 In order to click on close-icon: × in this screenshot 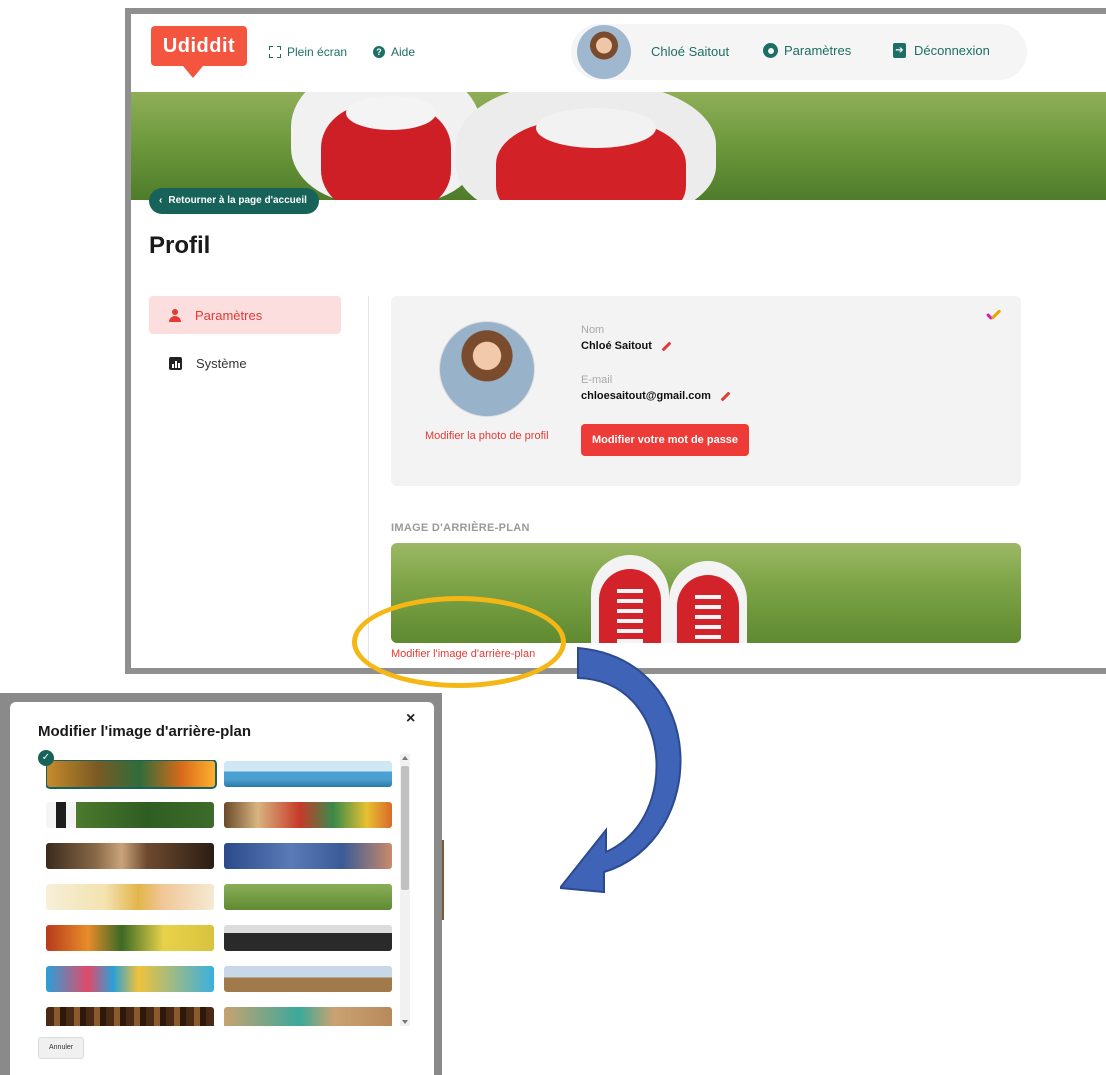, I will do `click(410, 719)`.